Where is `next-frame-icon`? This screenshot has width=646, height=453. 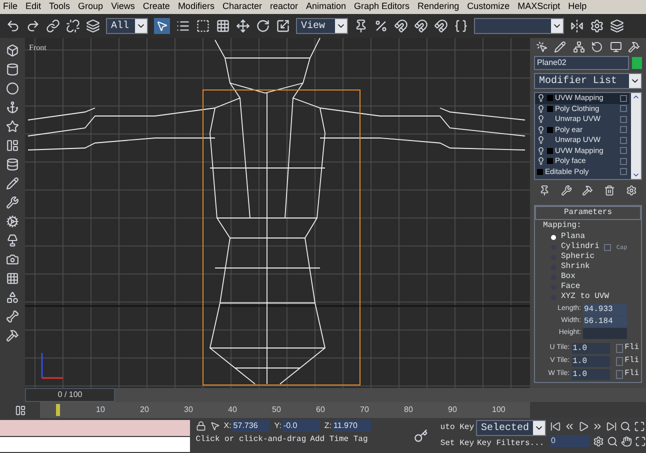
next-frame-icon is located at coordinates (597, 426).